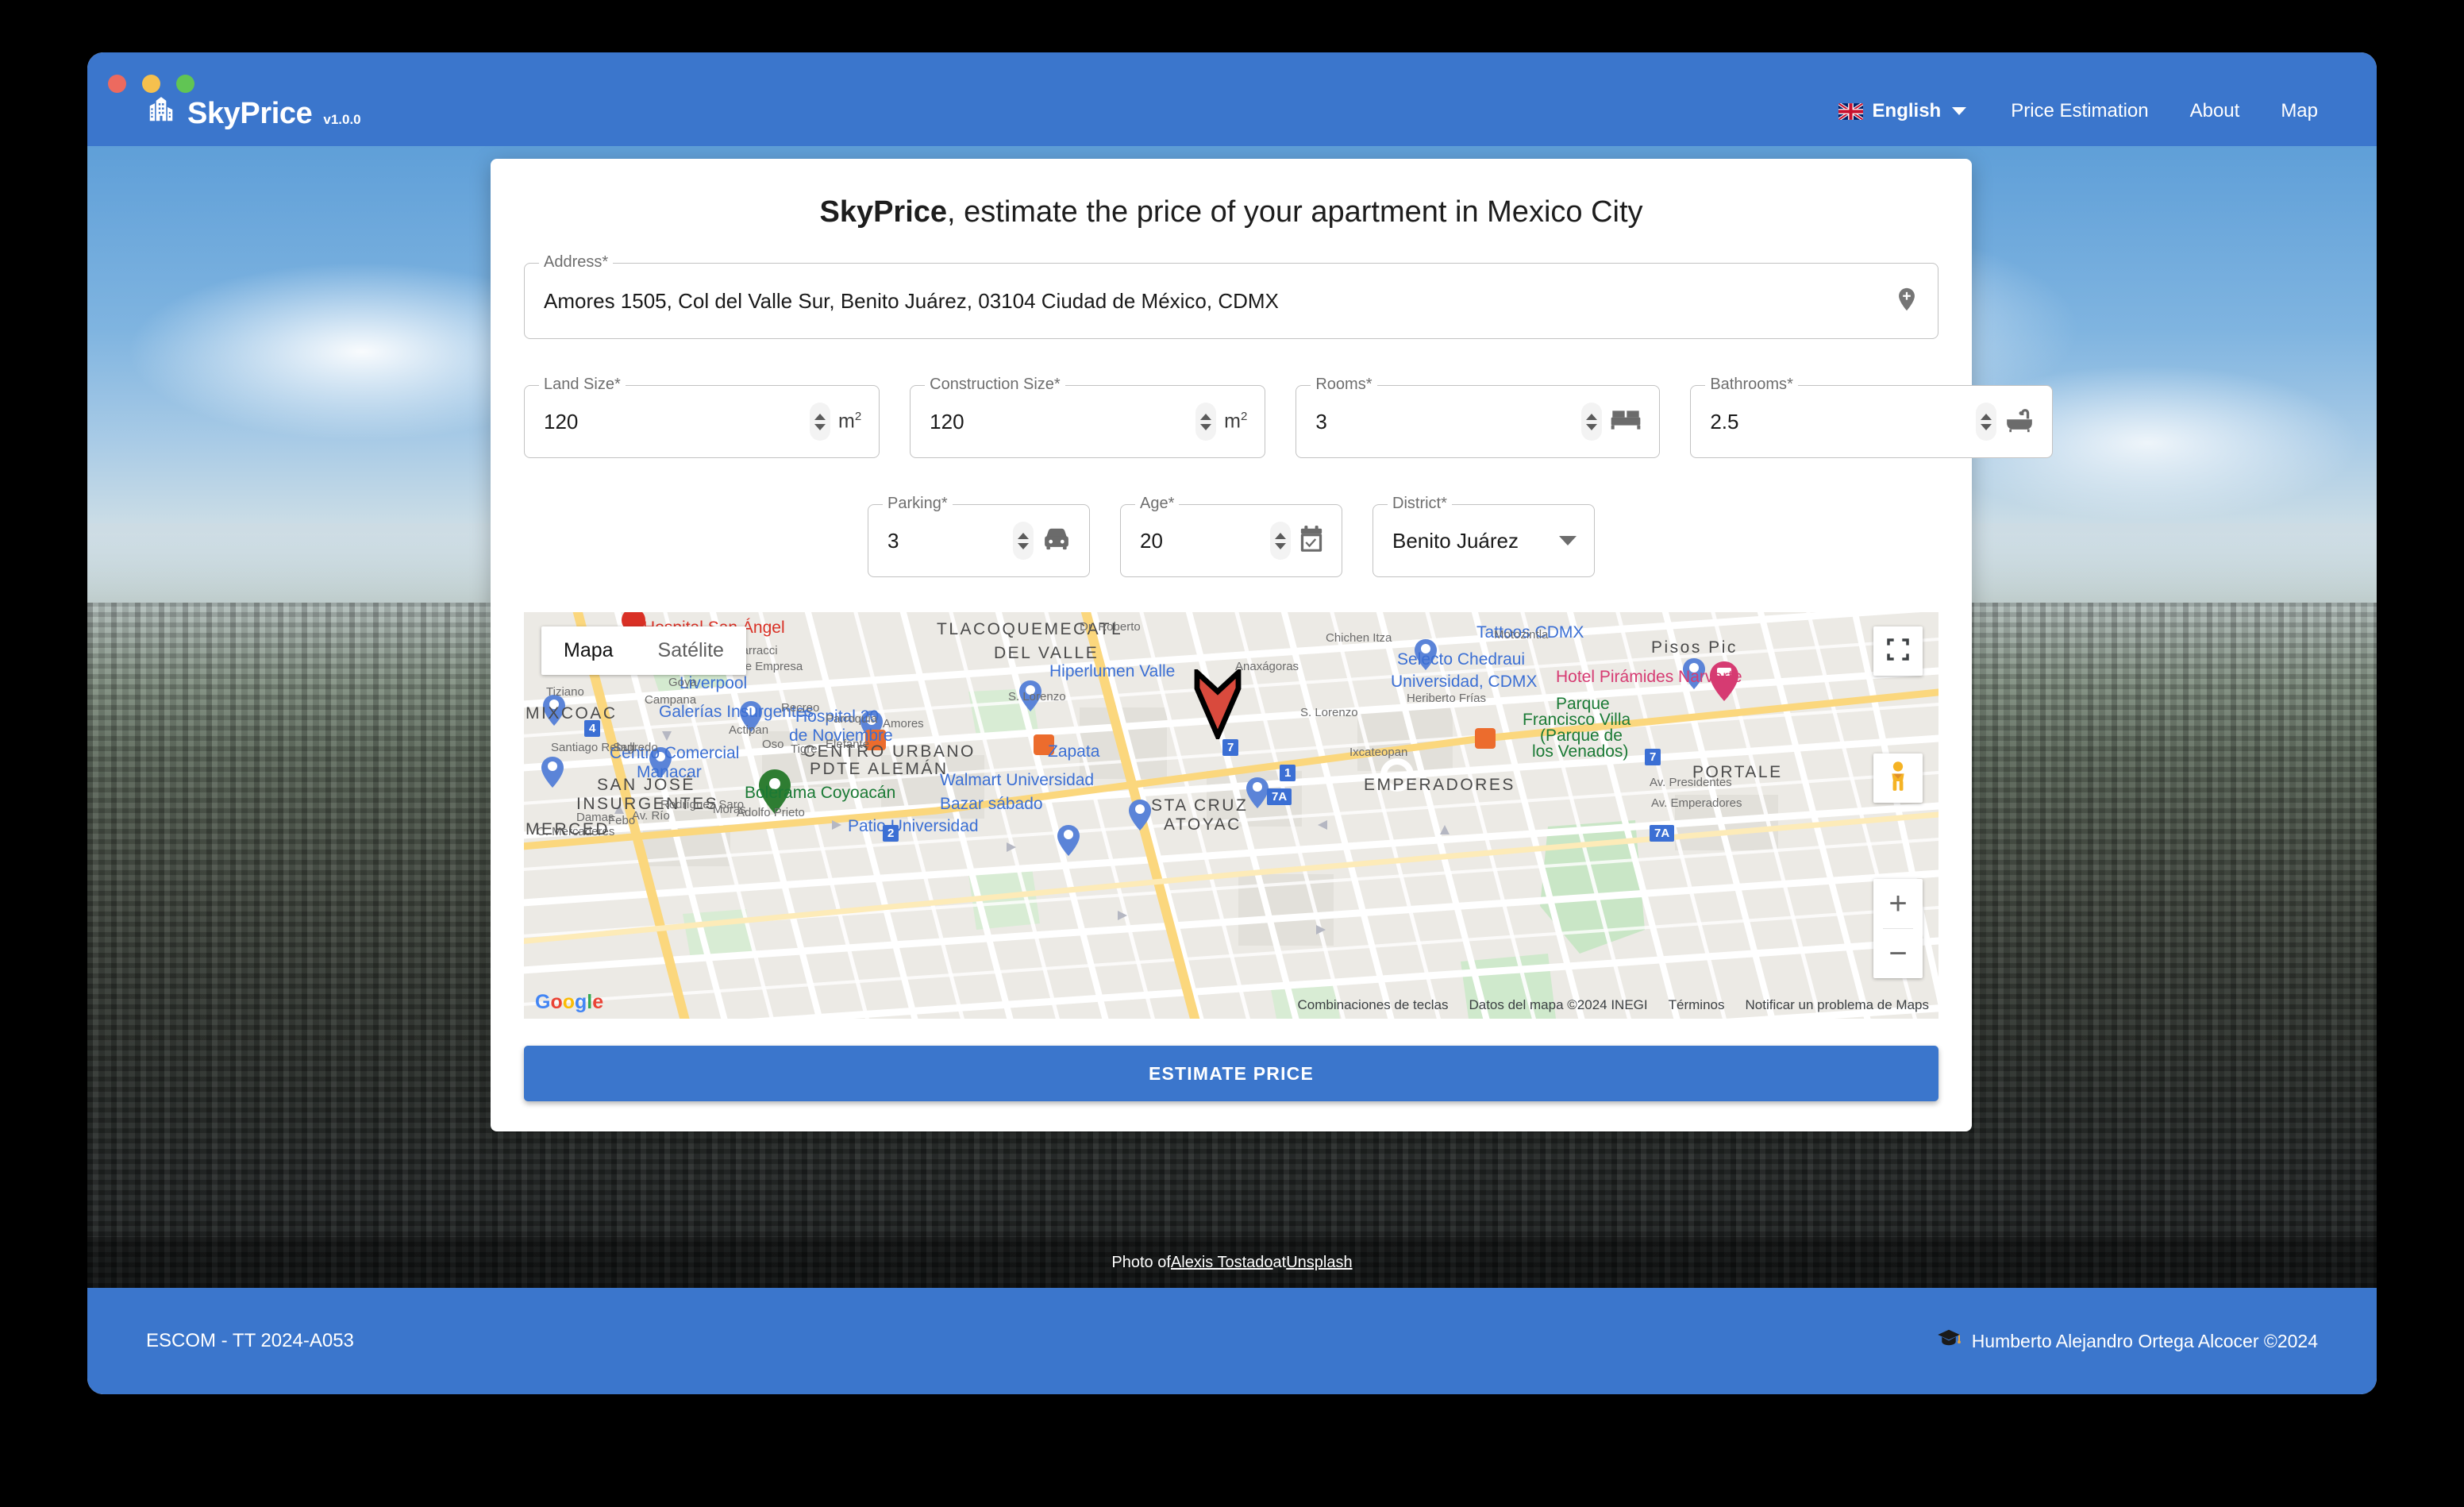  What do you see at coordinates (250, 1340) in the screenshot?
I see `footer-left-text: ESCOM - TT 2024-A053` at bounding box center [250, 1340].